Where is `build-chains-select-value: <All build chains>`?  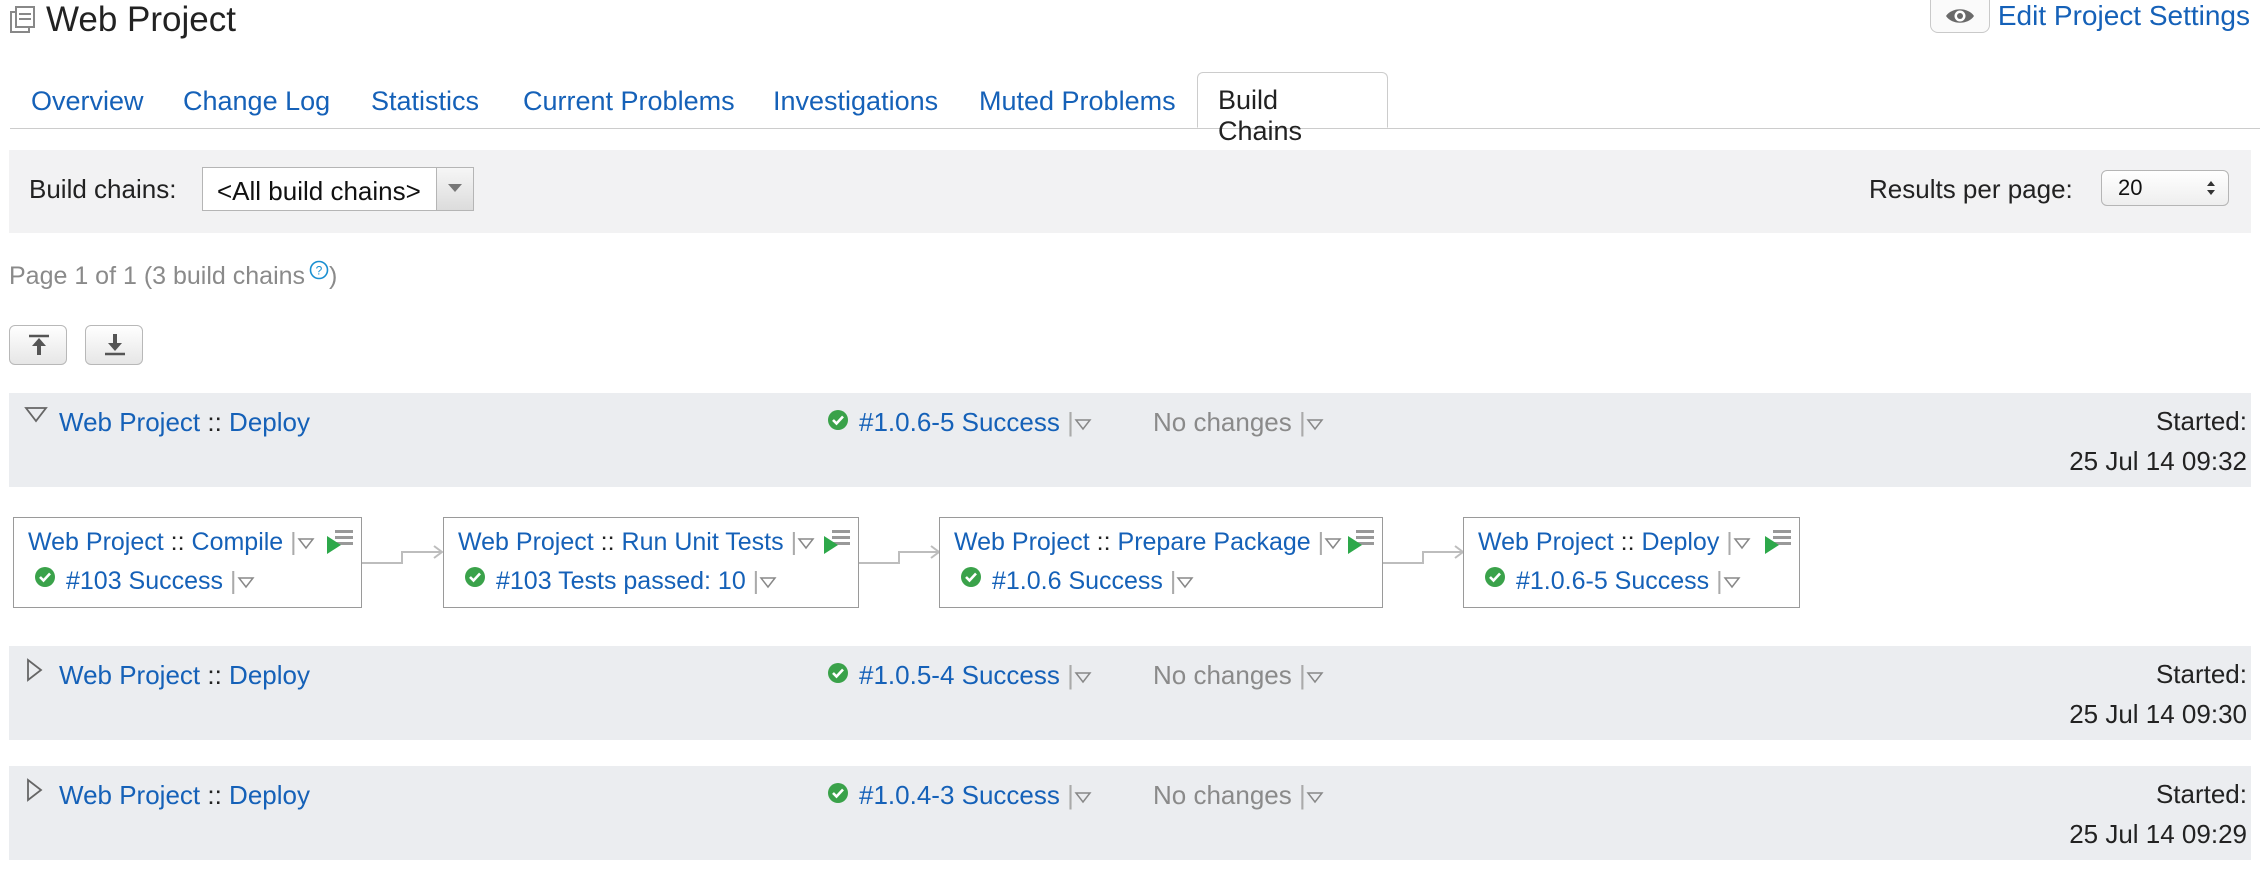
build-chains-select-value: <All build chains> is located at coordinates (319, 191).